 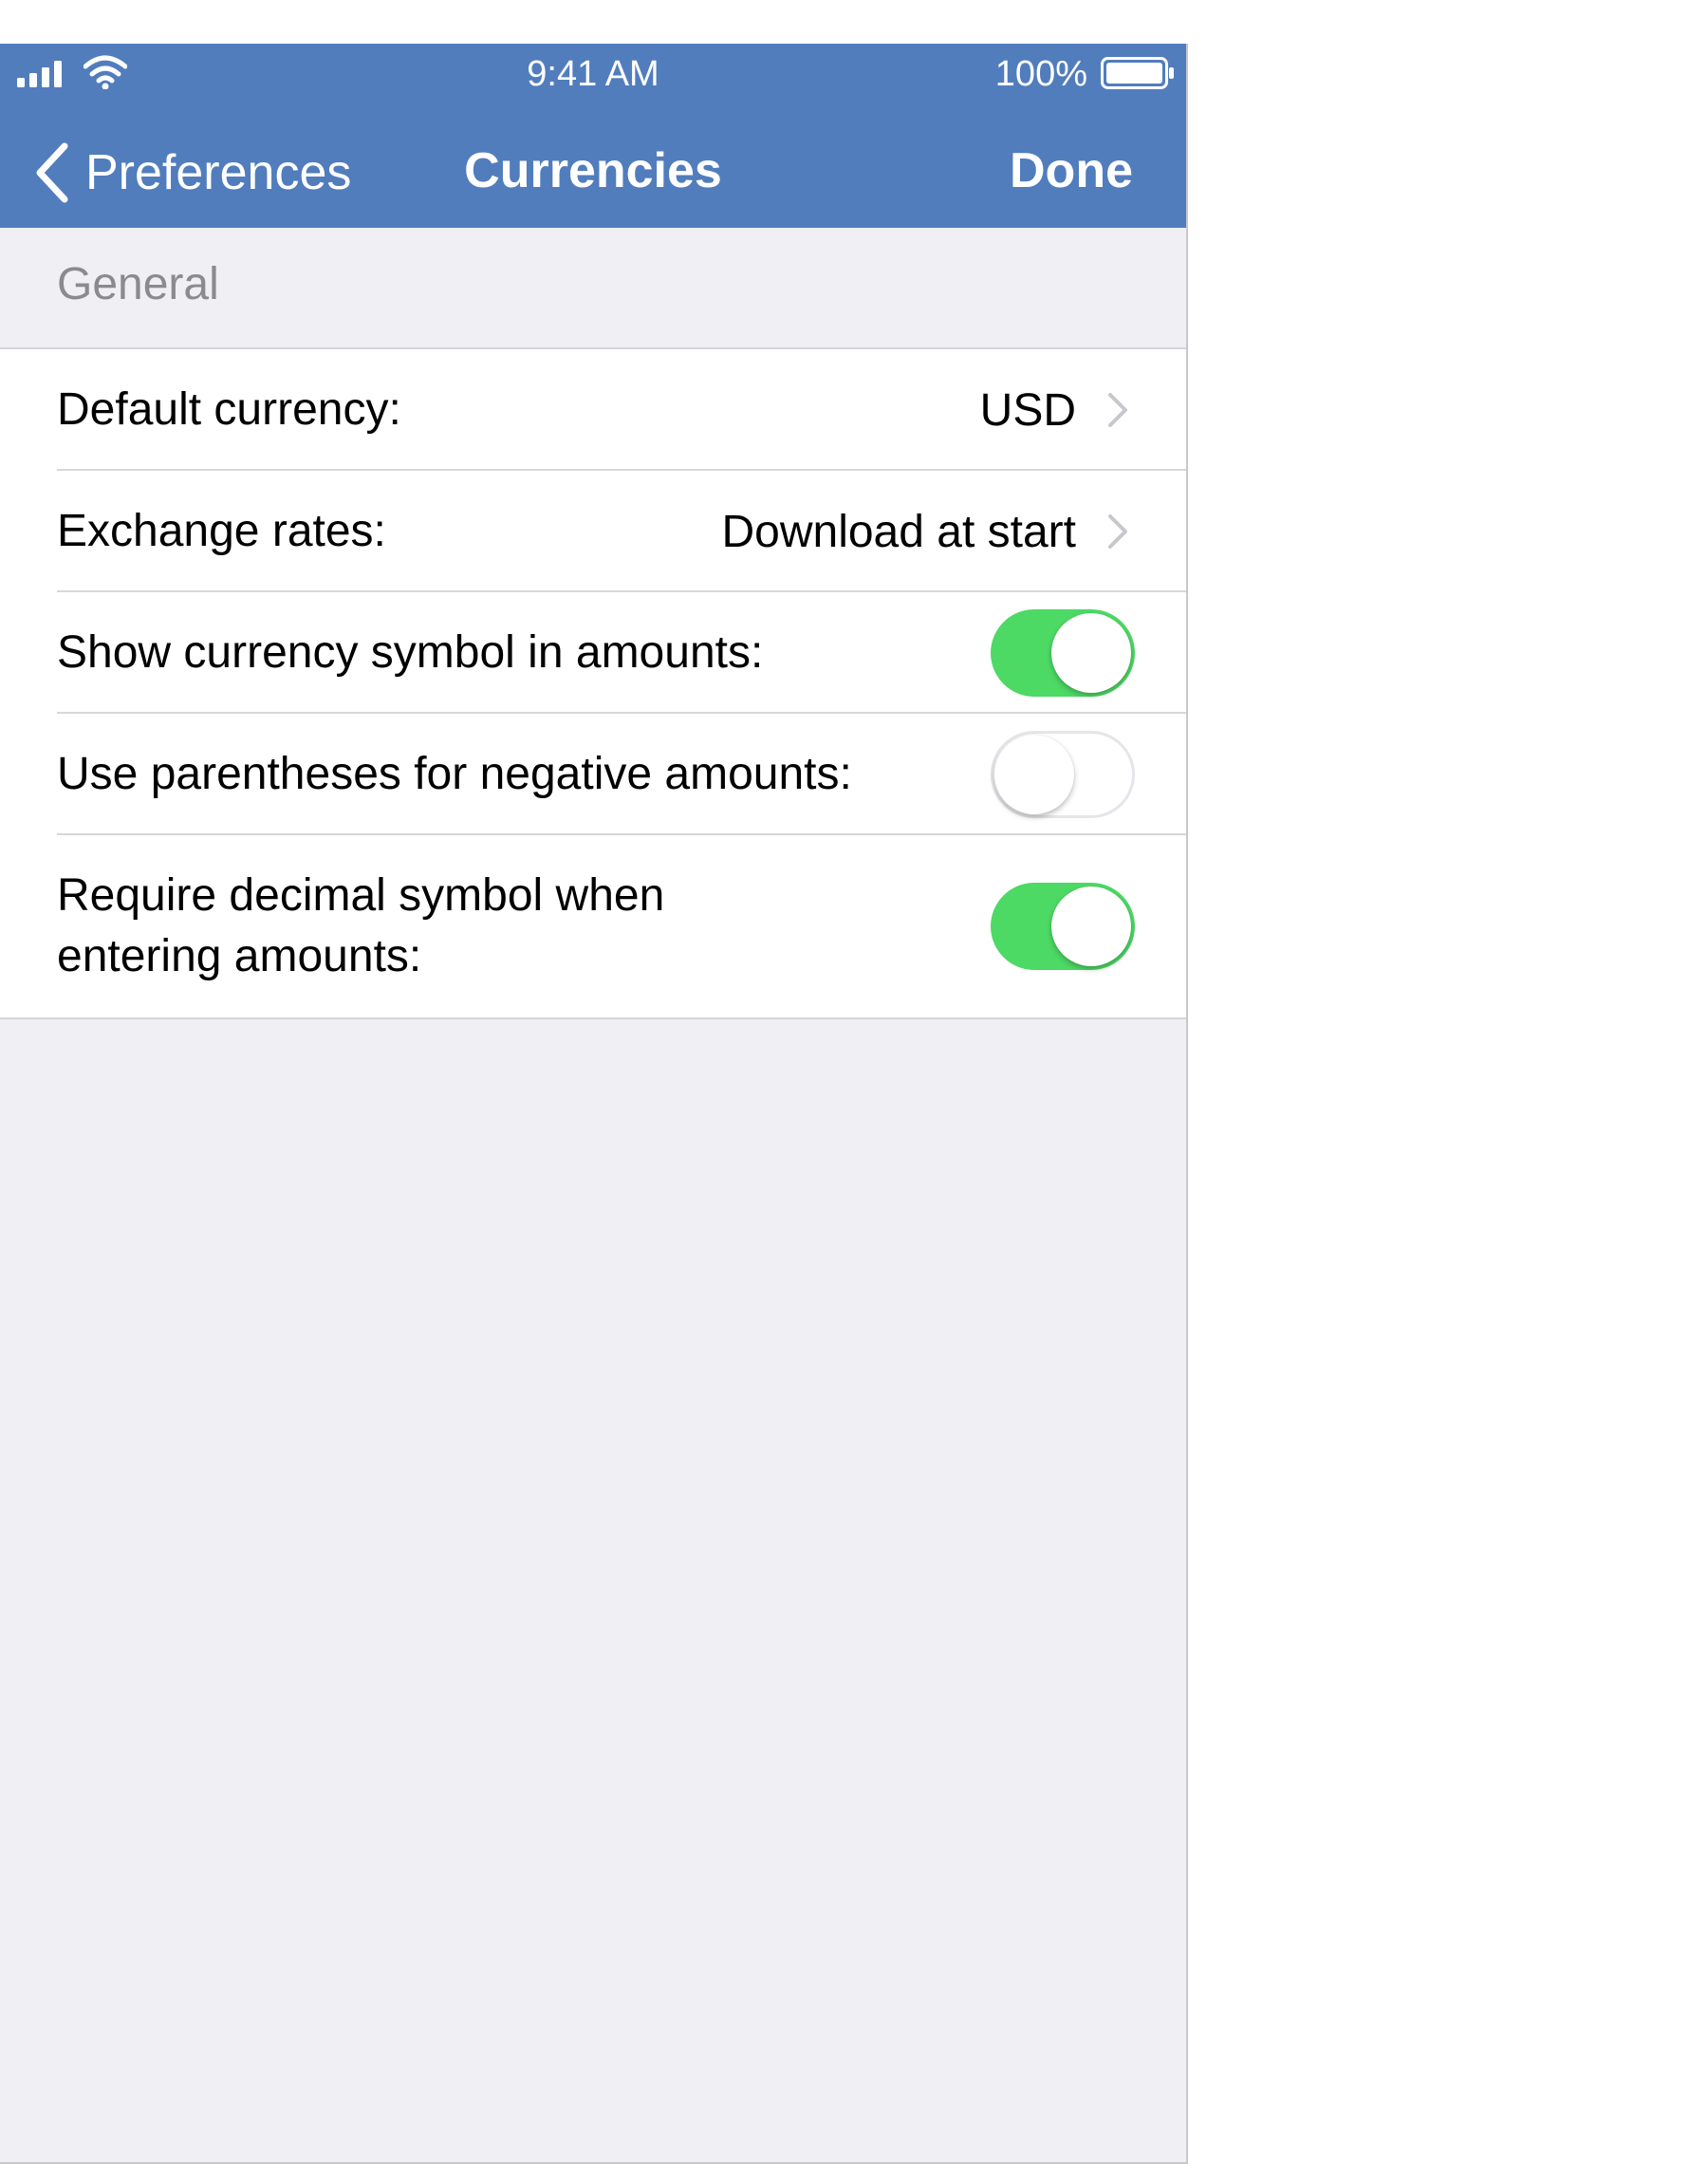 I want to click on navigation-header: 9:41 AM 100% Preferences Currencies Done, so click(x=593, y=136).